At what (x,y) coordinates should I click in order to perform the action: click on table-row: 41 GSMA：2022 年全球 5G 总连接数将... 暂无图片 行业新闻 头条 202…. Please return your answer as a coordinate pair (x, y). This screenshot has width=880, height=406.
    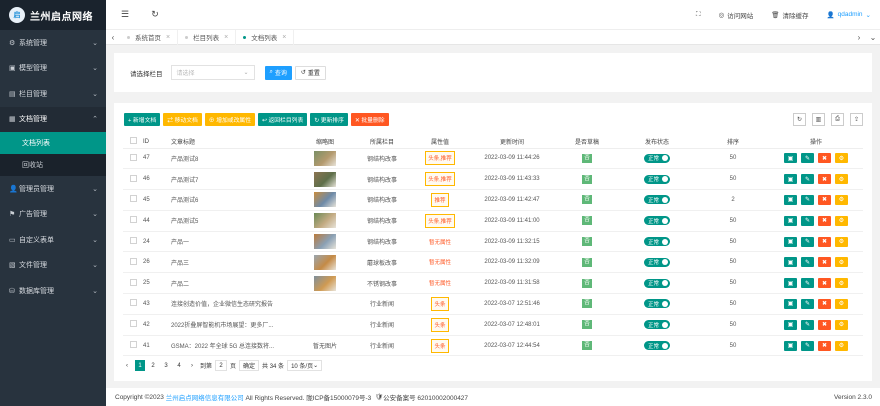
    Looking at the image, I should click on (493, 346).